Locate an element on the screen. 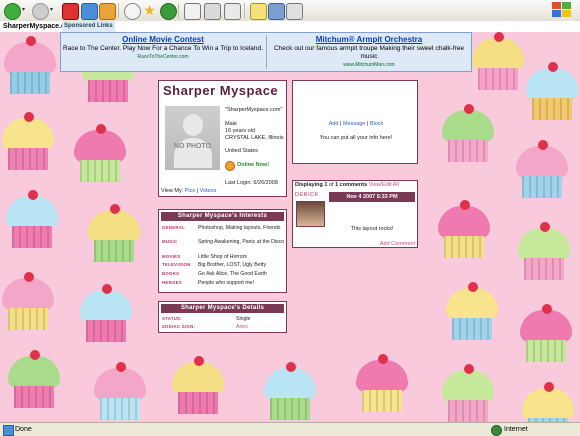 The height and width of the screenshot is (436, 580). view-edit-all-link: View/Edit All is located at coordinates (384, 185).